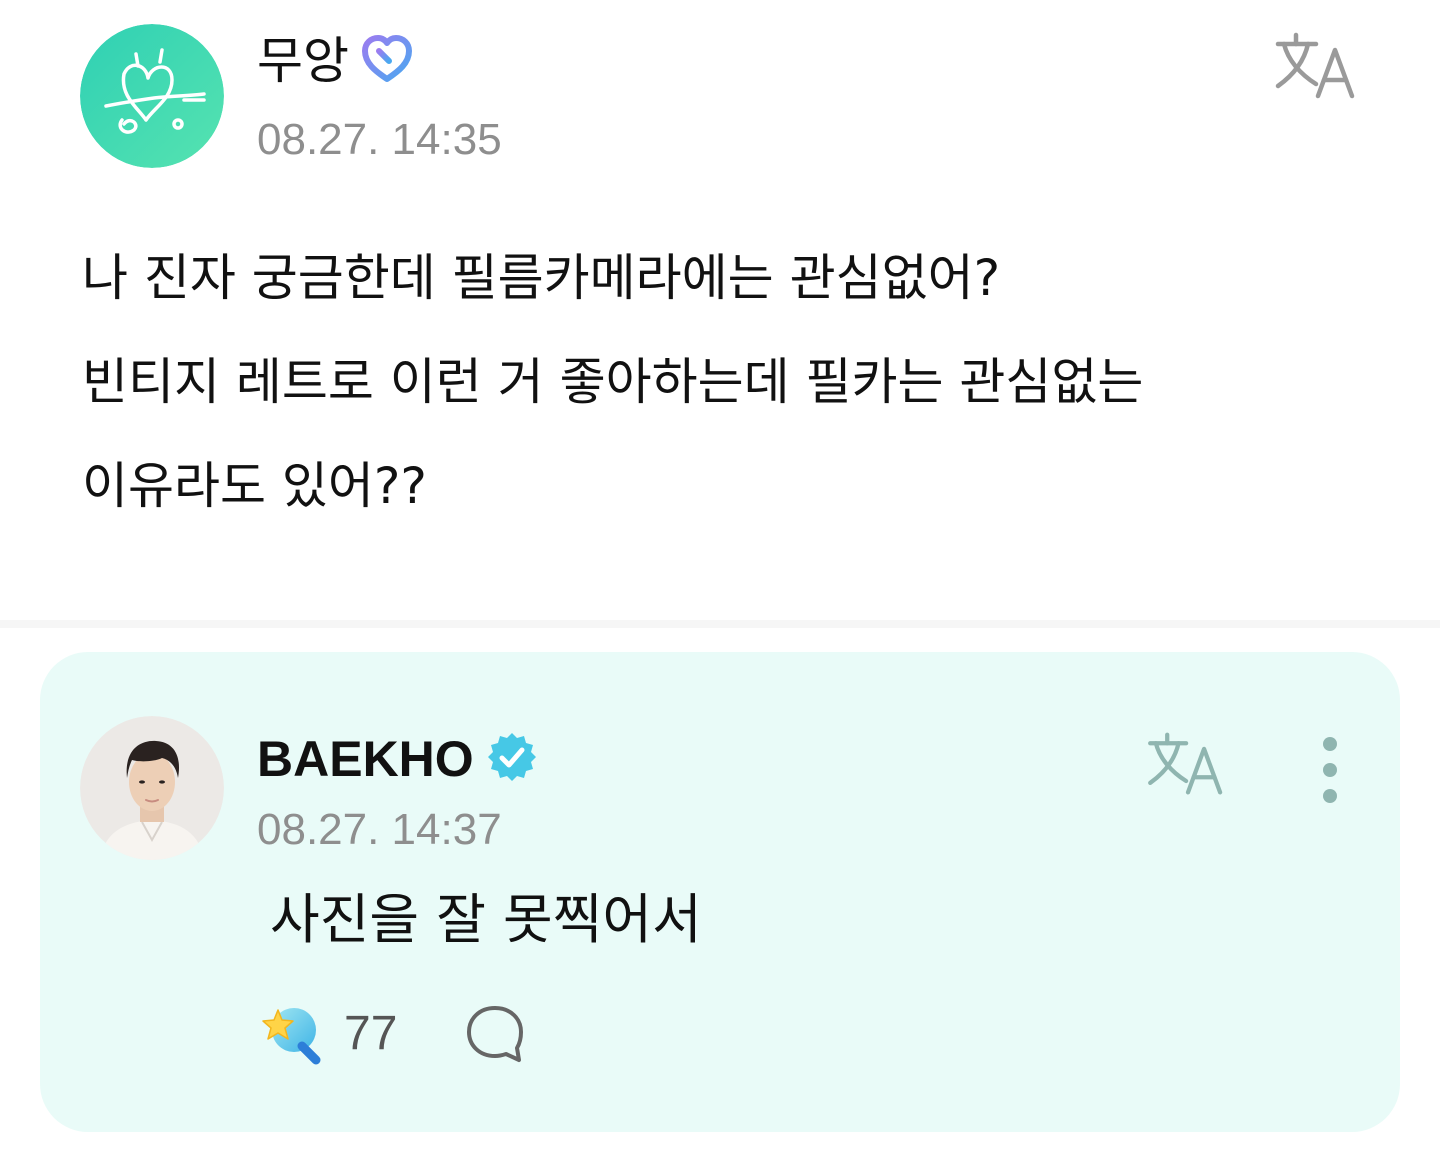 This screenshot has width=1440, height=1150. I want to click on like-button: 77, so click(327, 1034).